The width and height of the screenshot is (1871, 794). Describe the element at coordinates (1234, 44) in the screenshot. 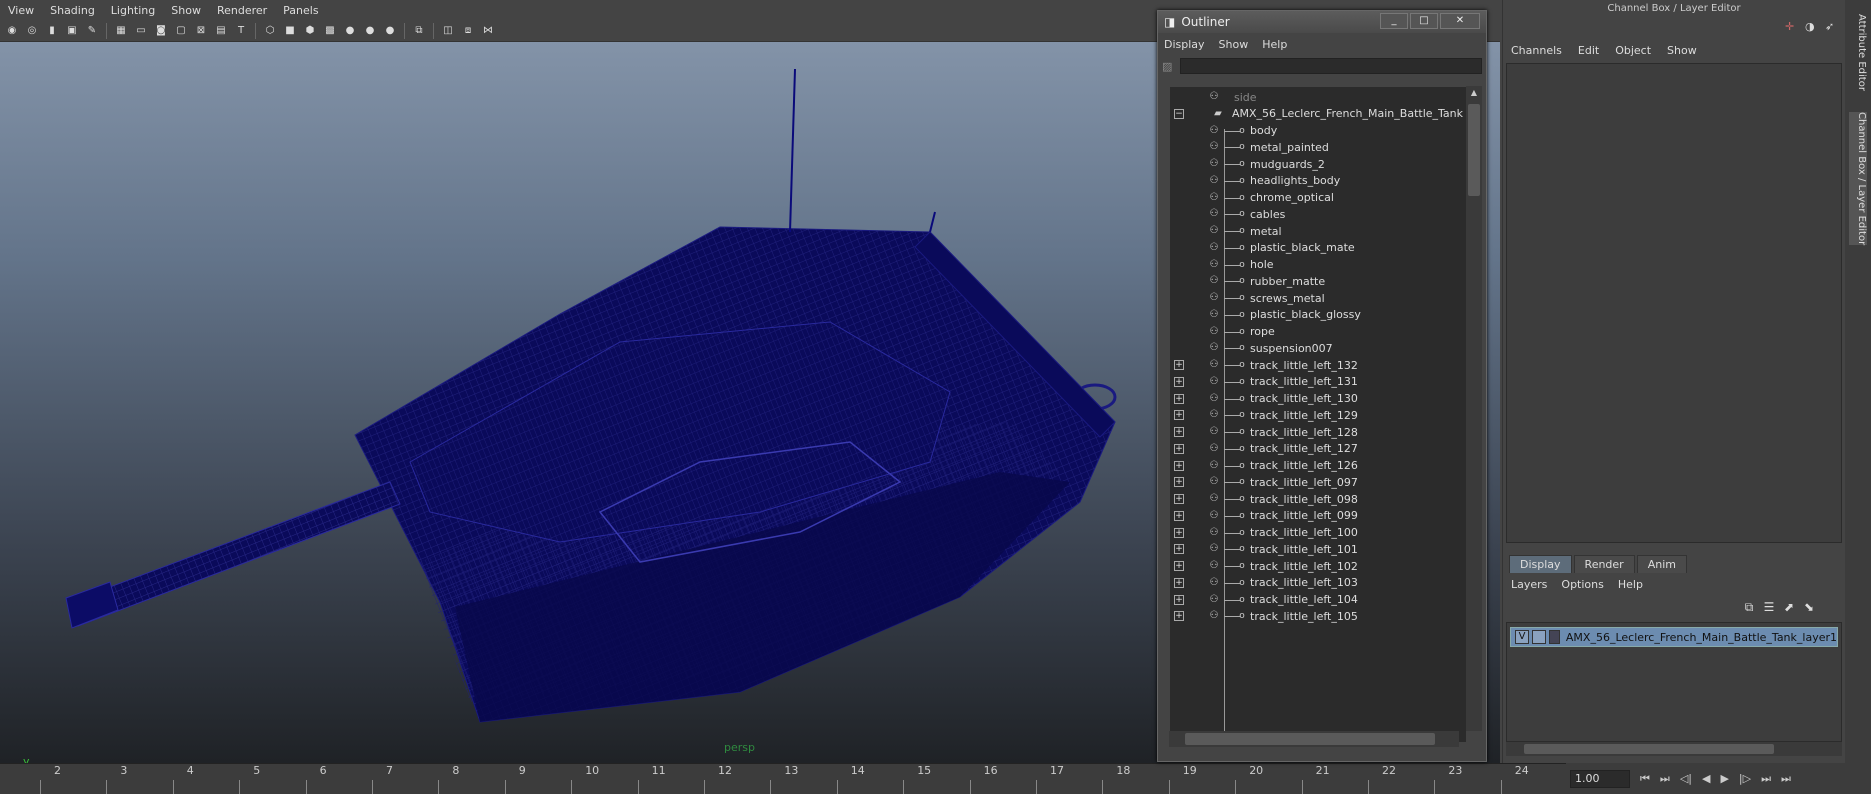

I see `outliner-menu-show: Show` at that location.